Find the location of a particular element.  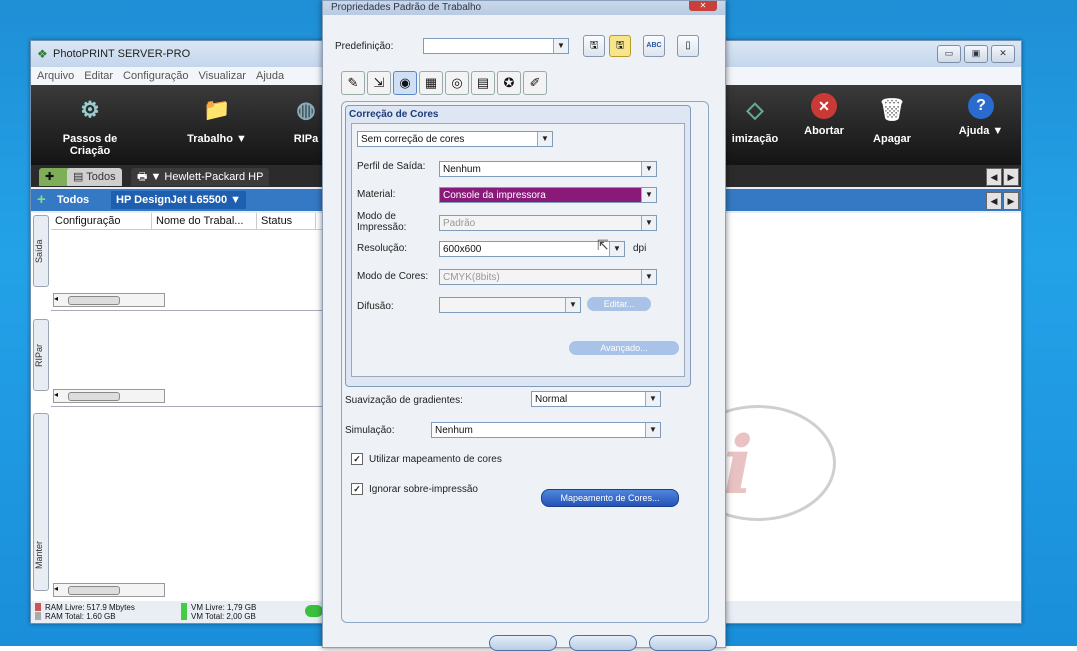

dialog-title: Propriedades Padrão de Trabalho is located at coordinates (524, 8).